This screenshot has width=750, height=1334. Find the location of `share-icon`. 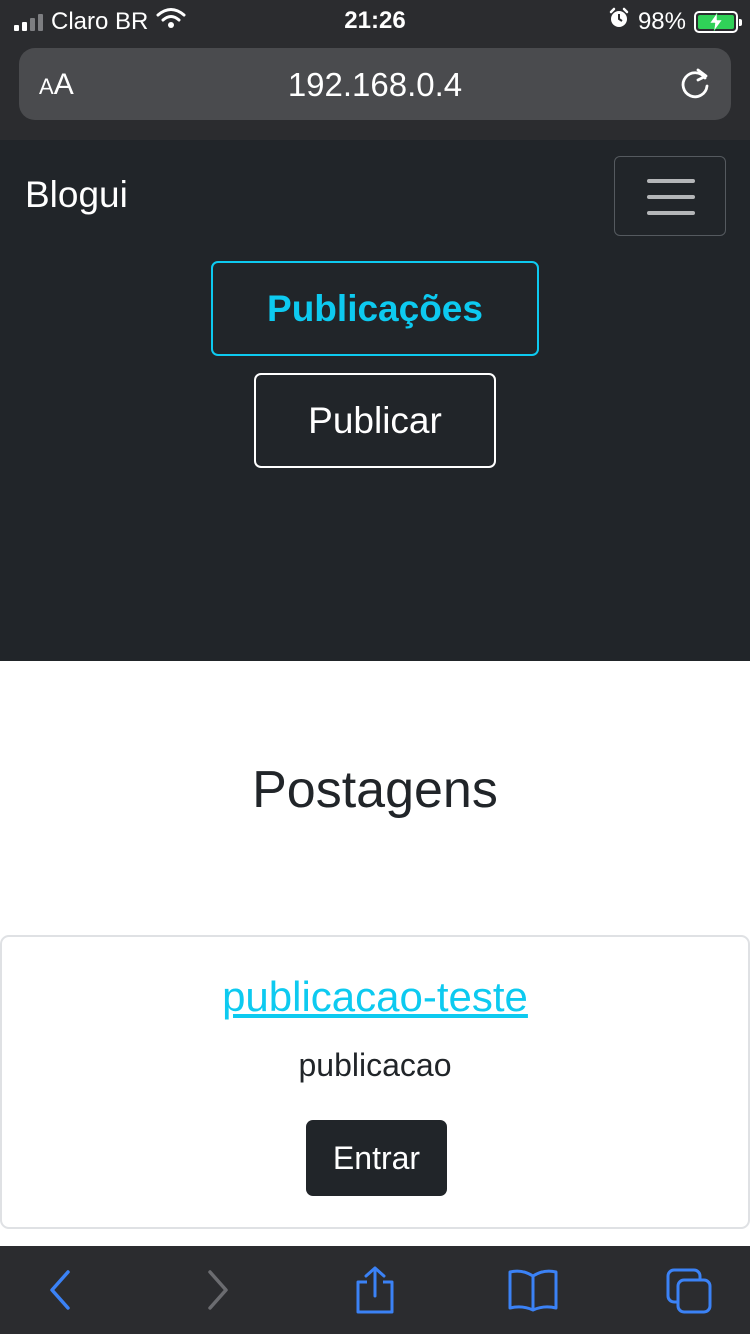

share-icon is located at coordinates (375, 1293).